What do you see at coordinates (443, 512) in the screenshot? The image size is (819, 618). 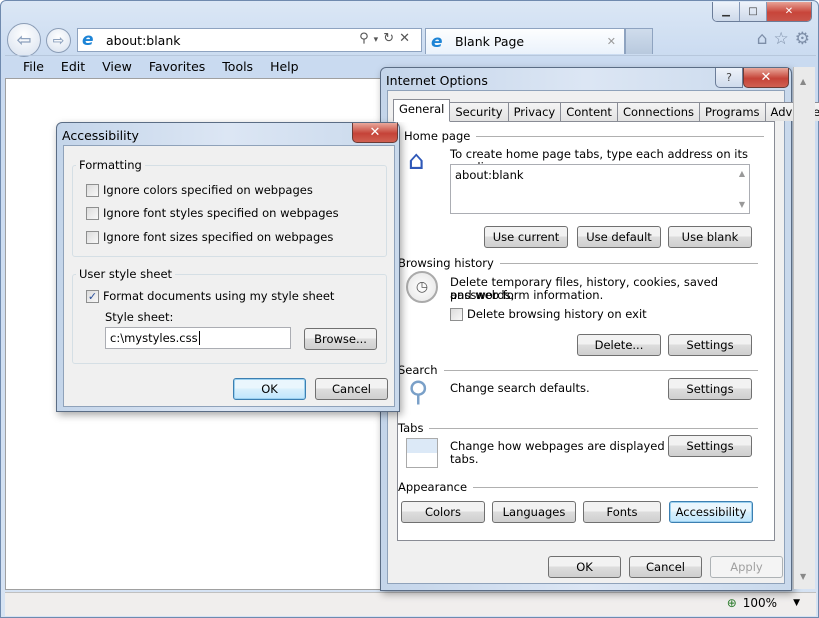 I see `colors-button: Colors` at bounding box center [443, 512].